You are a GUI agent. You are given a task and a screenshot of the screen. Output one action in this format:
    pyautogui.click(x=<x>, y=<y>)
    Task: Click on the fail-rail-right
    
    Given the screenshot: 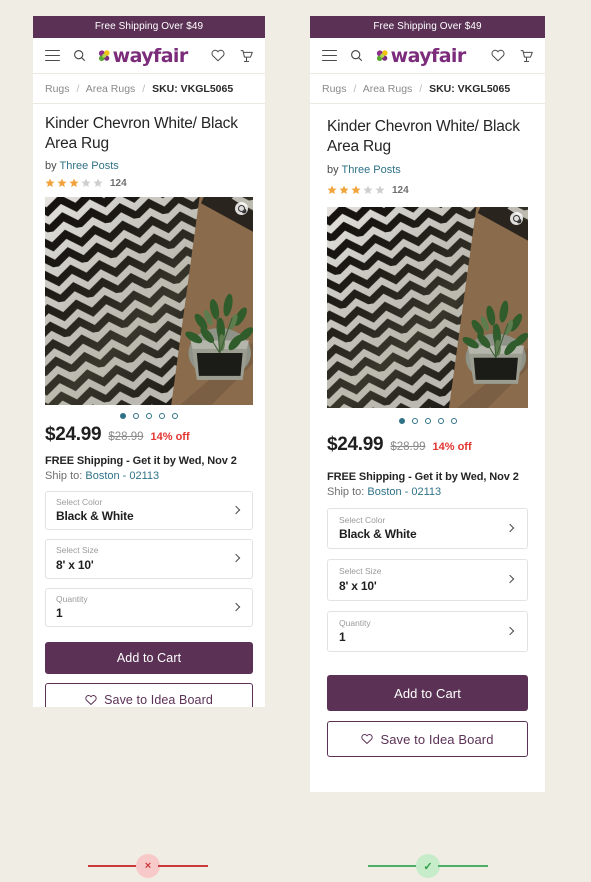 What is the action you would take?
    pyautogui.click(x=183, y=866)
    